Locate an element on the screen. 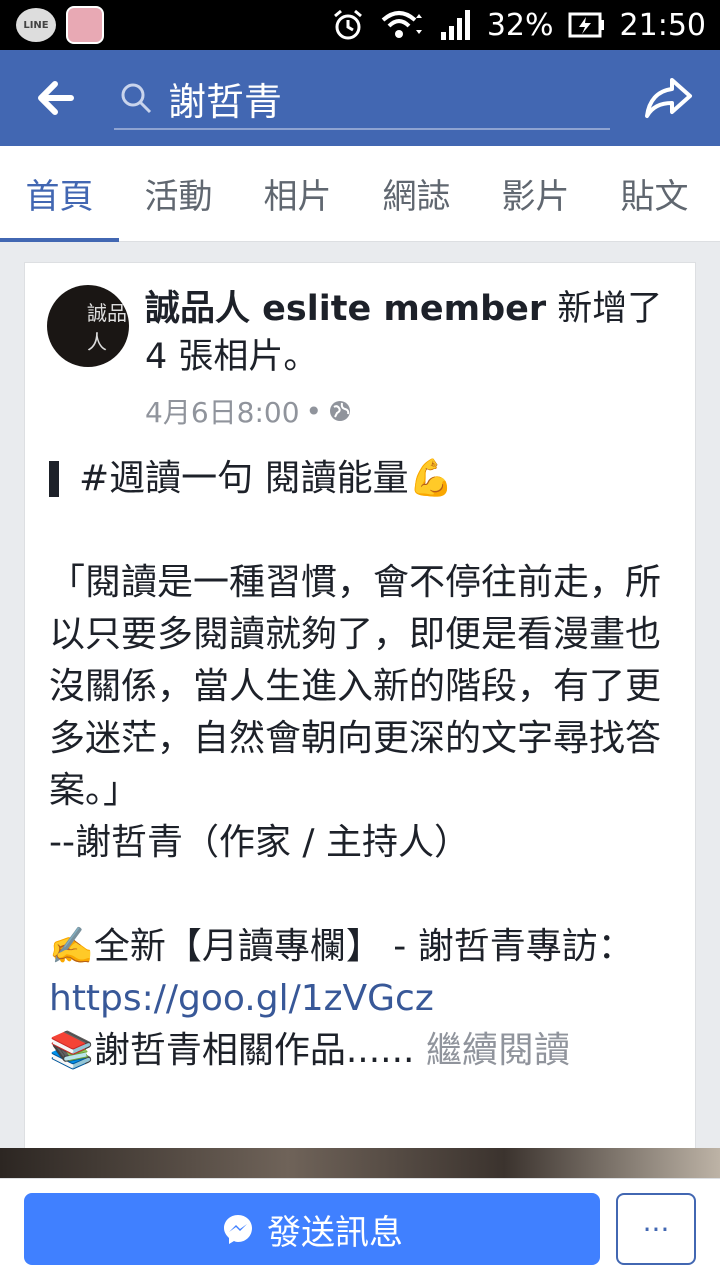 This screenshot has height=1280, width=720. search-icon is located at coordinates (136, 98).